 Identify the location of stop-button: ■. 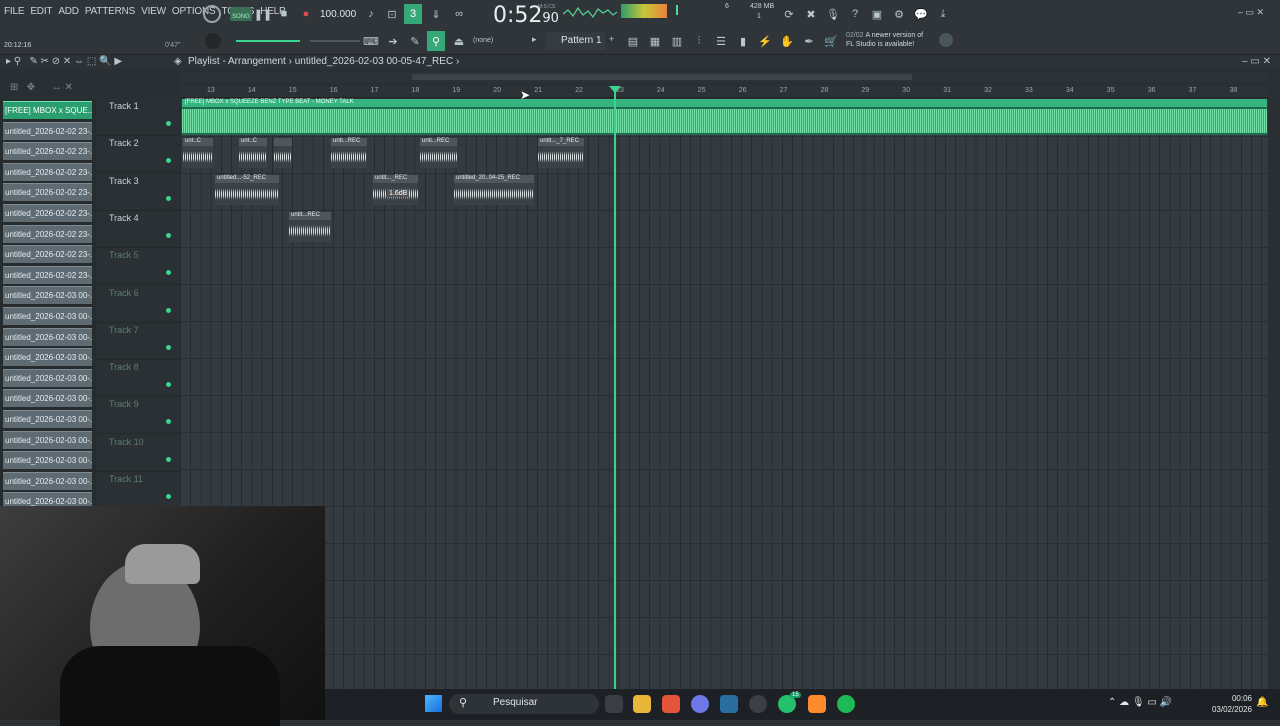
(284, 14).